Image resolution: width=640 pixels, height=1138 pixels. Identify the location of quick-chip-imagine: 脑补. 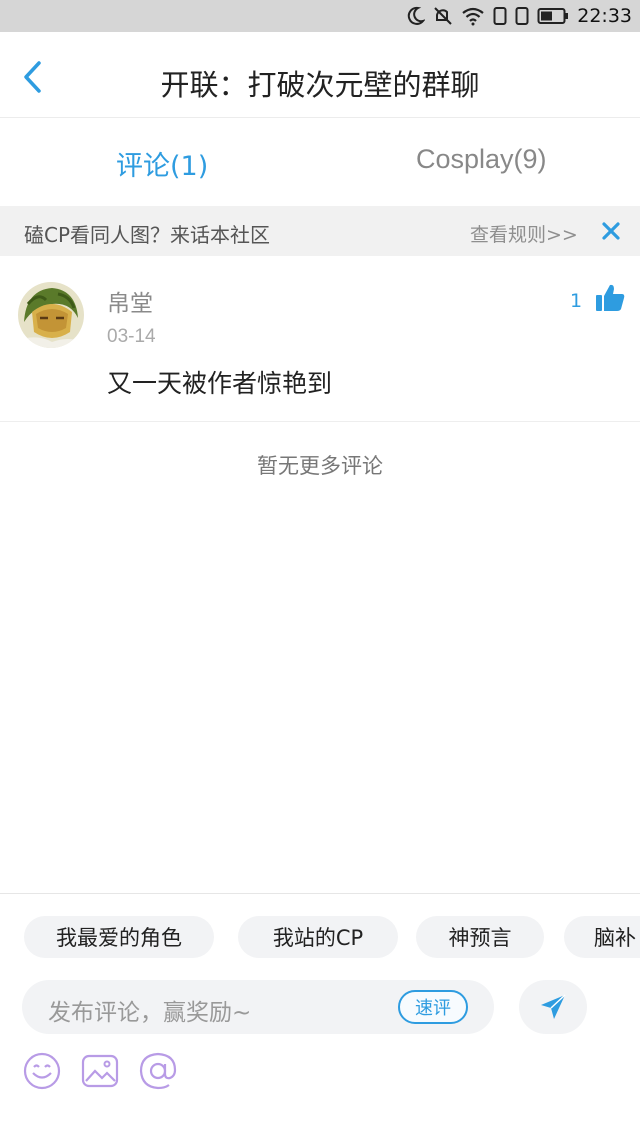
(602, 937).